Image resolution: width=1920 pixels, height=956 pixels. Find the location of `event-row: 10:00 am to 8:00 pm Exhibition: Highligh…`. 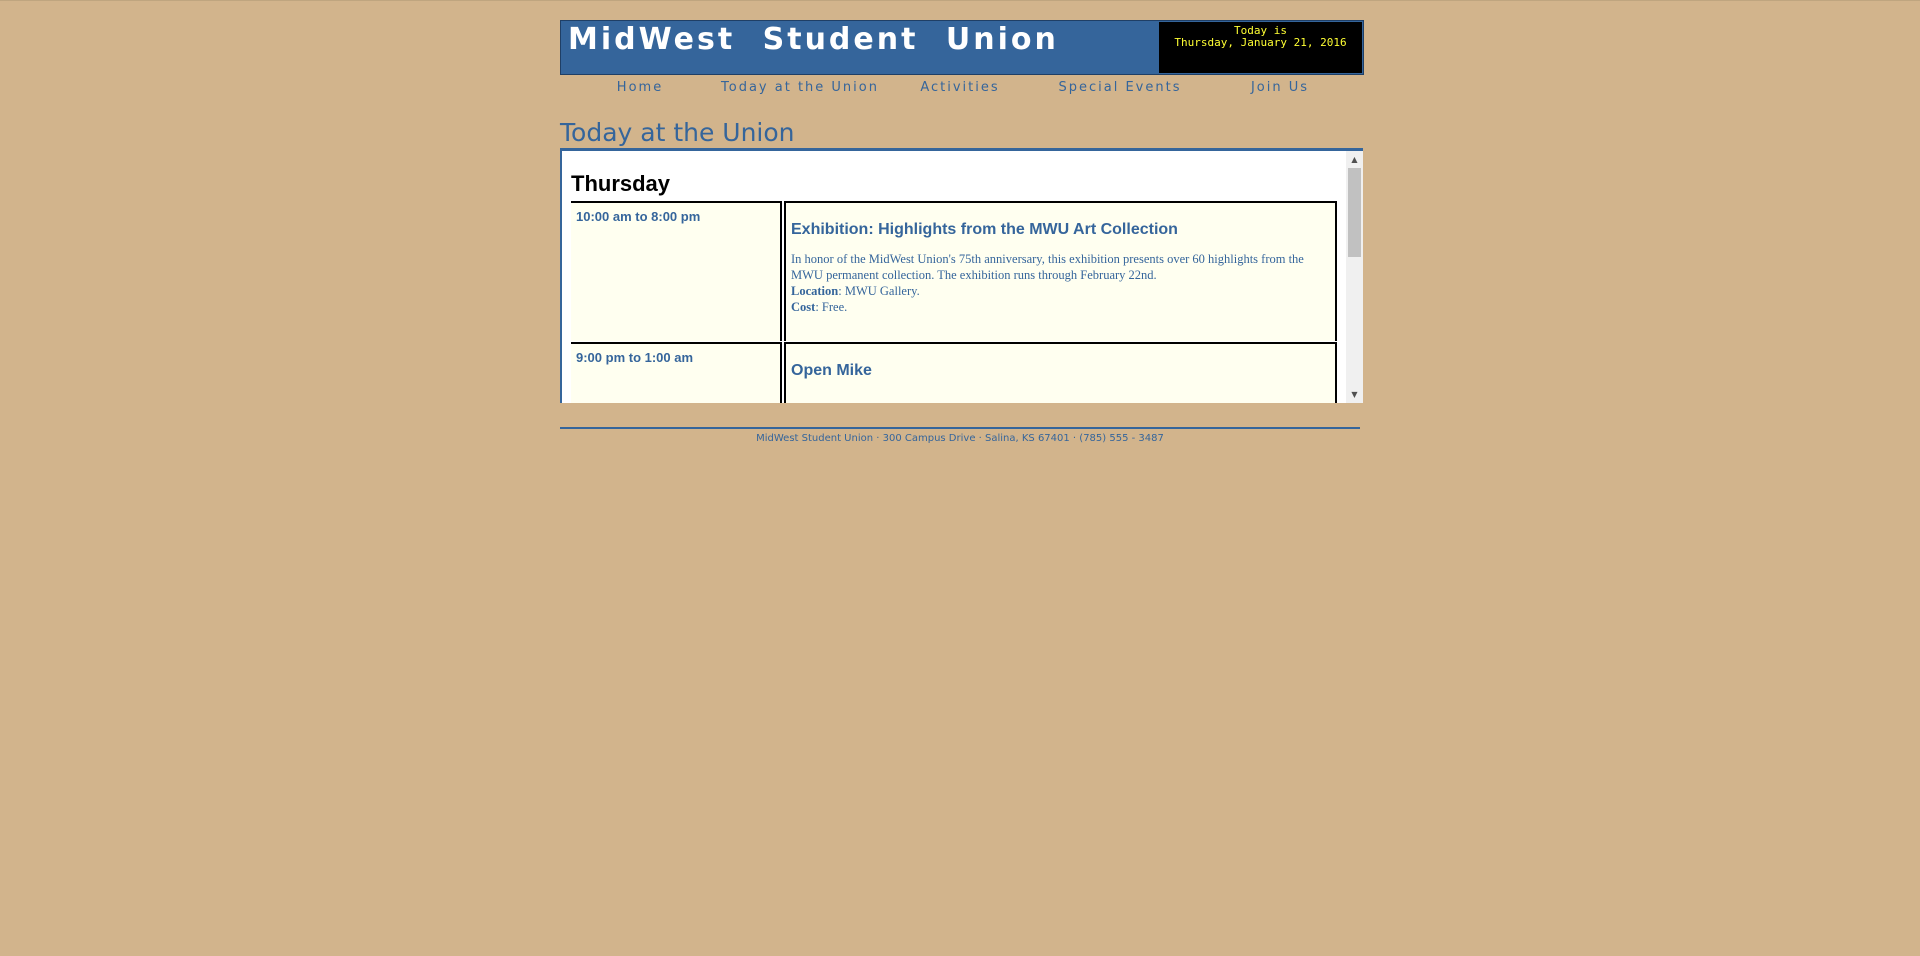

event-row: 10:00 am to 8:00 pm Exhibition: Highligh… is located at coordinates (954, 271).